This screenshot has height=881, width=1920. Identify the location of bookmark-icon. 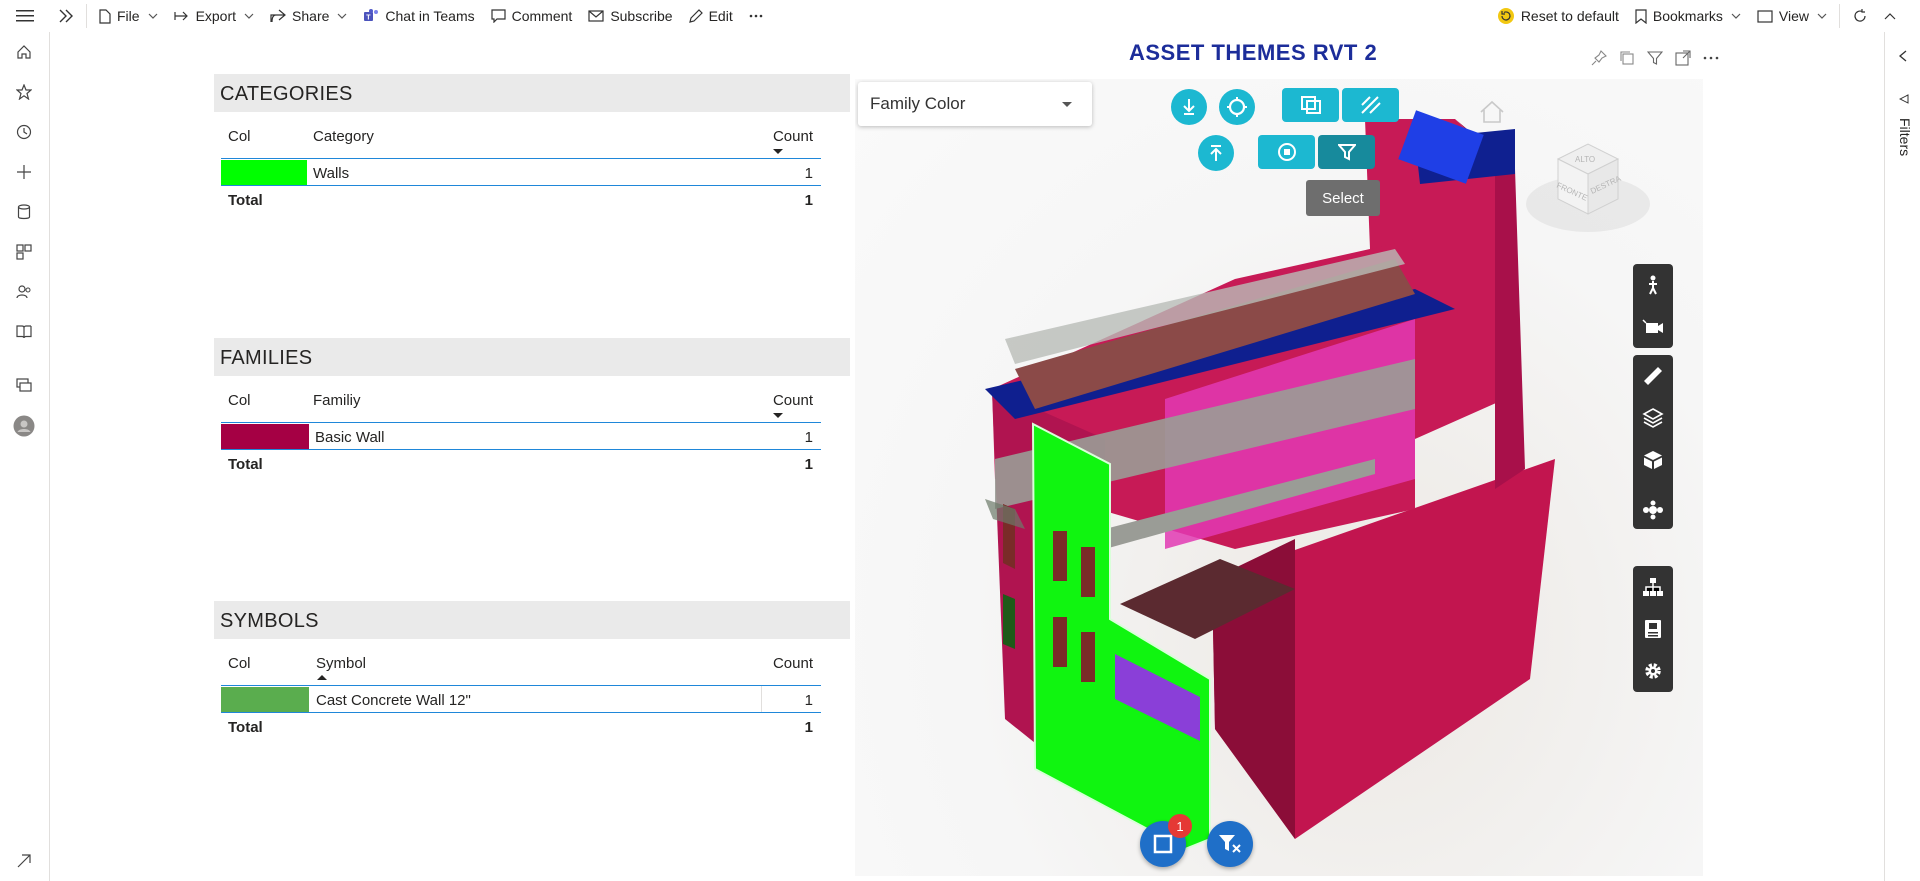
(1641, 16).